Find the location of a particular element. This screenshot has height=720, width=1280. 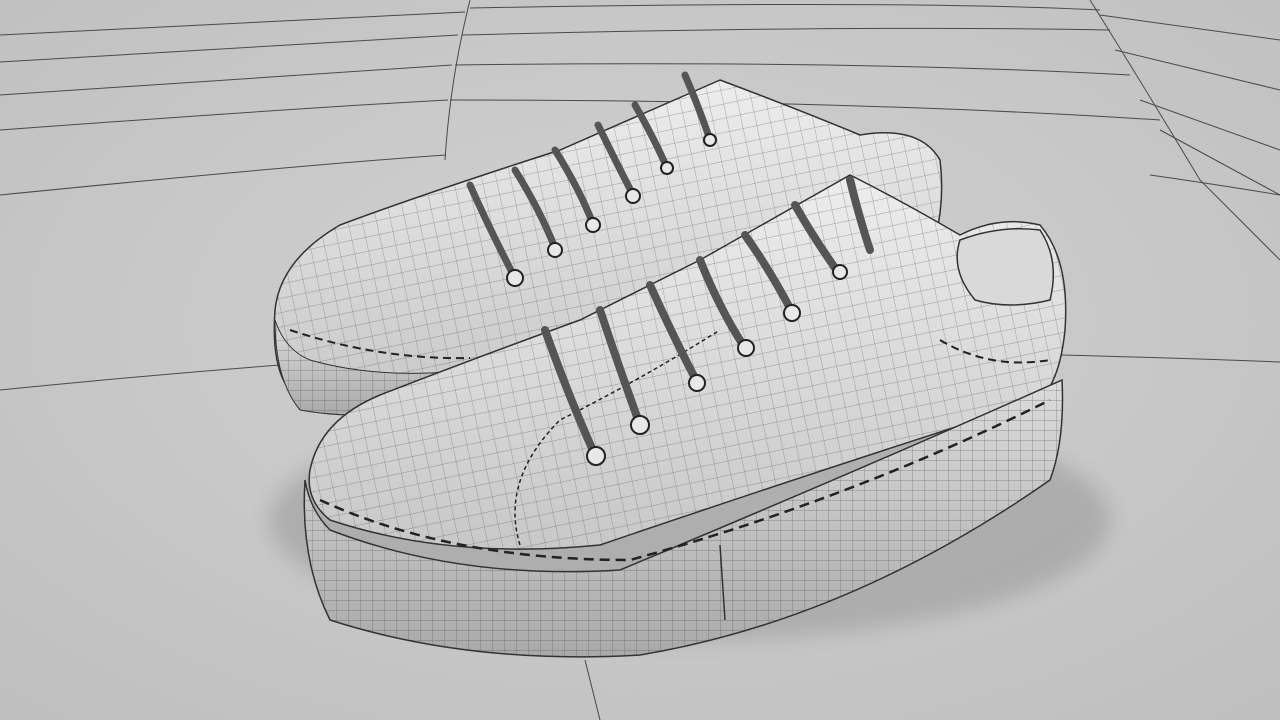

heel-collar is located at coordinates (1005, 267).